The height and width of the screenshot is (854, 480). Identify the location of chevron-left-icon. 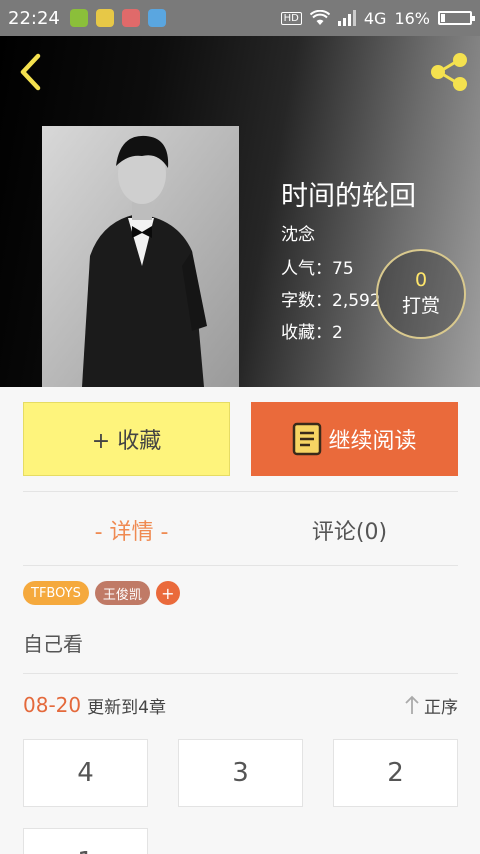
(30, 72).